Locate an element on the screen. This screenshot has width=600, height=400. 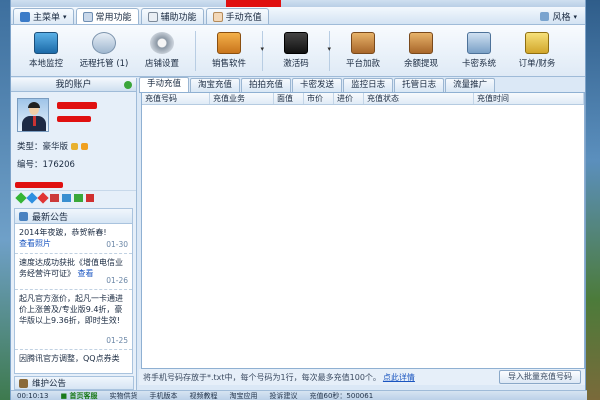
toolbar-orders-finance: 订单/财务 is located at coordinates (537, 51).